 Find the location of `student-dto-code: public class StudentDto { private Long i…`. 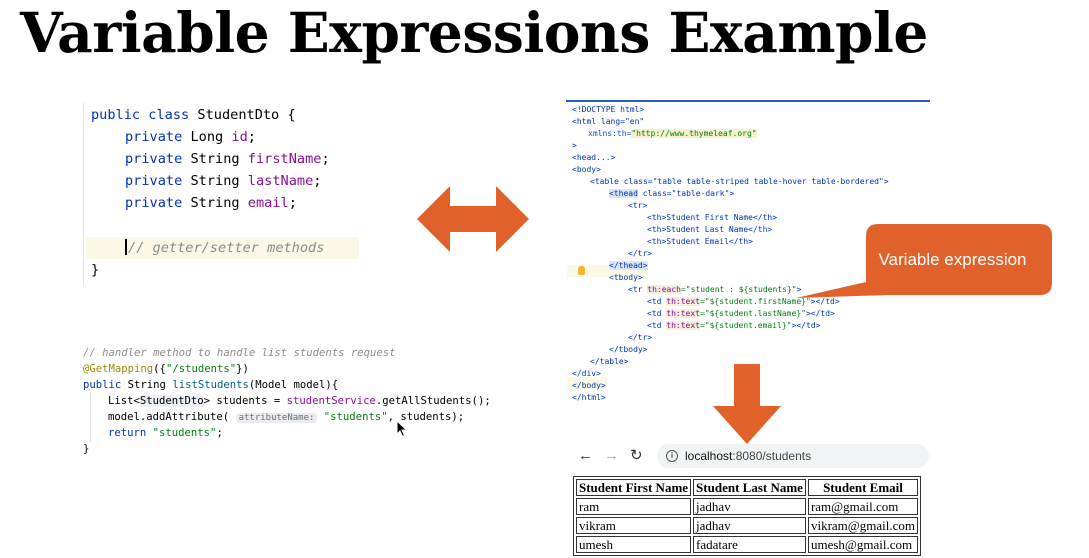

student-dto-code: public class StudentDto { private Long i… is located at coordinates (233, 193).